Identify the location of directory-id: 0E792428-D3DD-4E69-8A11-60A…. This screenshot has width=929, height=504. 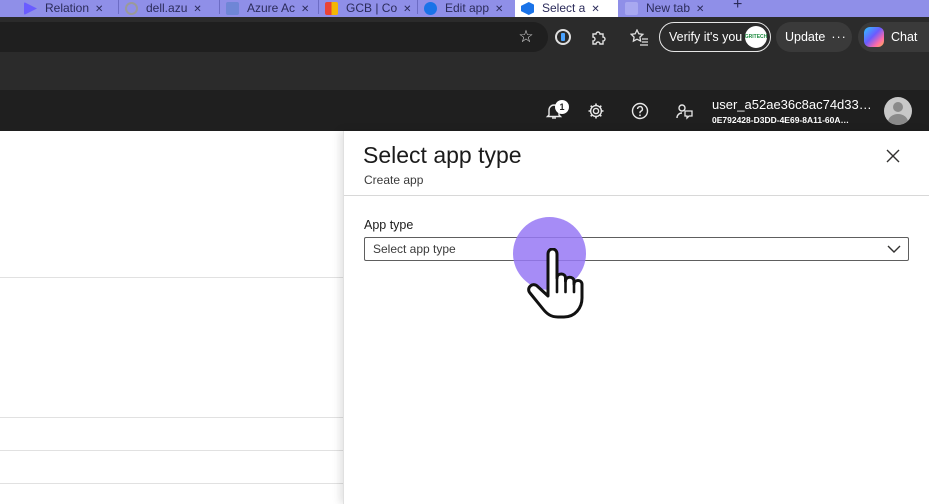
(781, 120).